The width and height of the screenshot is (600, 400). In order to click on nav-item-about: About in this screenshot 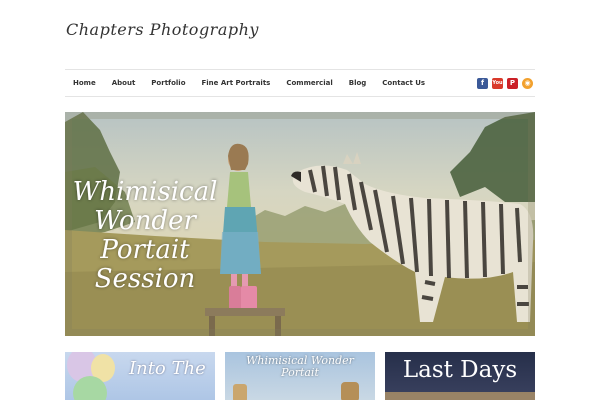, I will do `click(124, 83)`.